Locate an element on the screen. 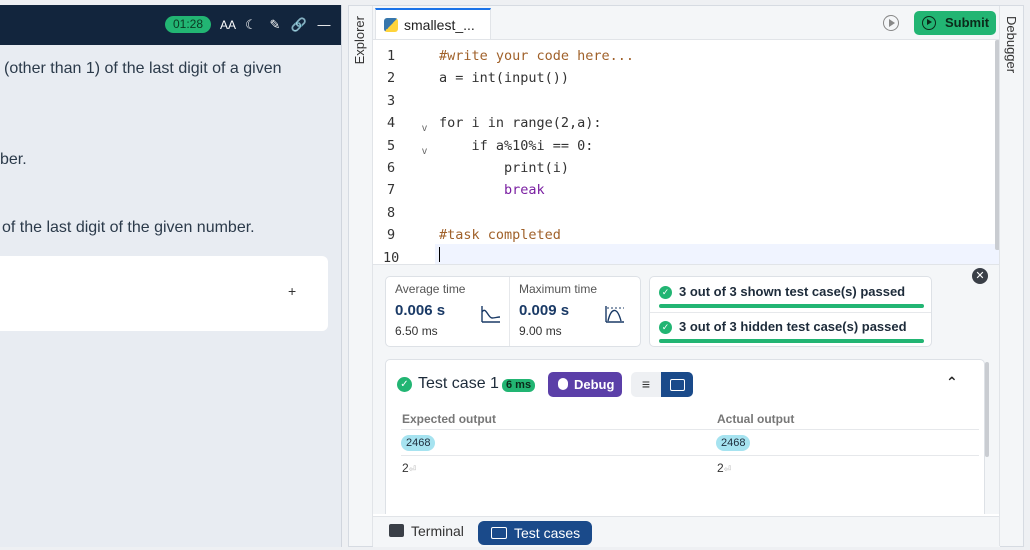 Image resolution: width=1030 pixels, height=550 pixels. test-case-time-badge: 6 ms is located at coordinates (519, 385).